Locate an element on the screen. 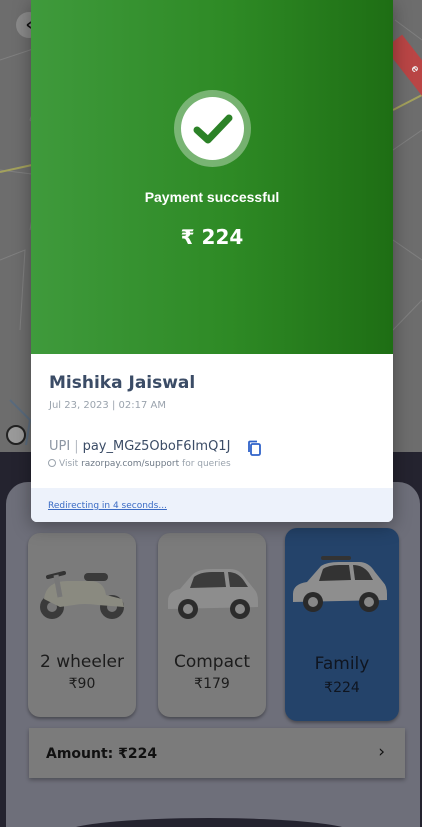  success-badge is located at coordinates (212, 128).